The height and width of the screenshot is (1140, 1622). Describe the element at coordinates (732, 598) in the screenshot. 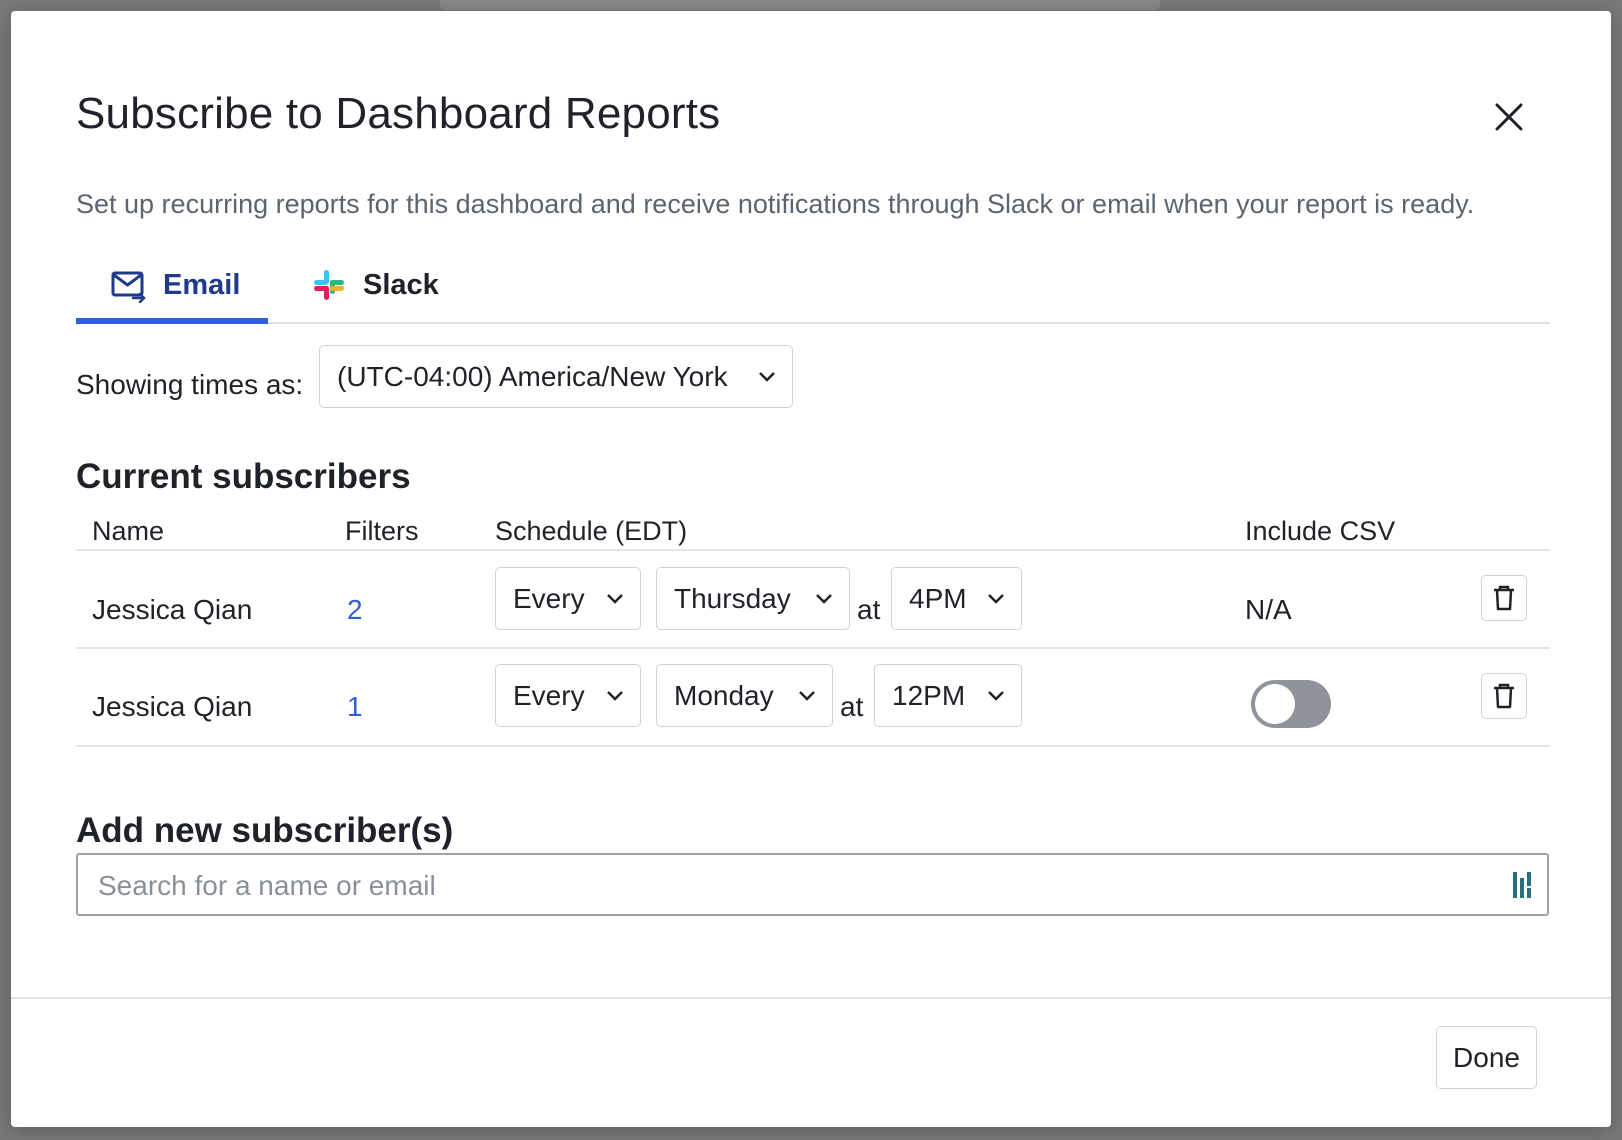

I see `day-value: Thursday` at that location.